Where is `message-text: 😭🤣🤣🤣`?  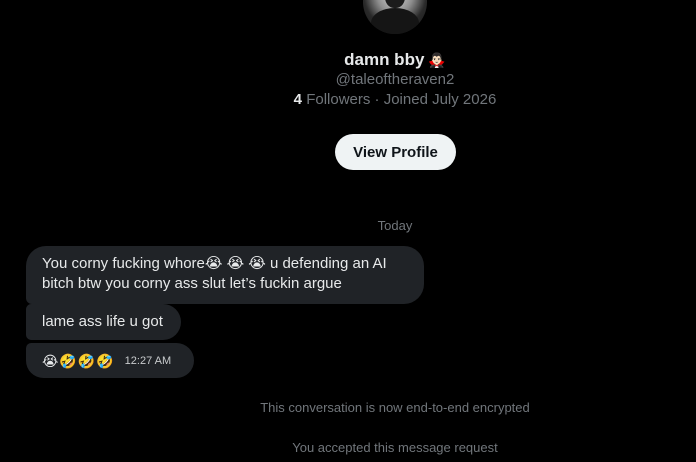 message-text: 😭🤣🤣🤣 is located at coordinates (78, 360).